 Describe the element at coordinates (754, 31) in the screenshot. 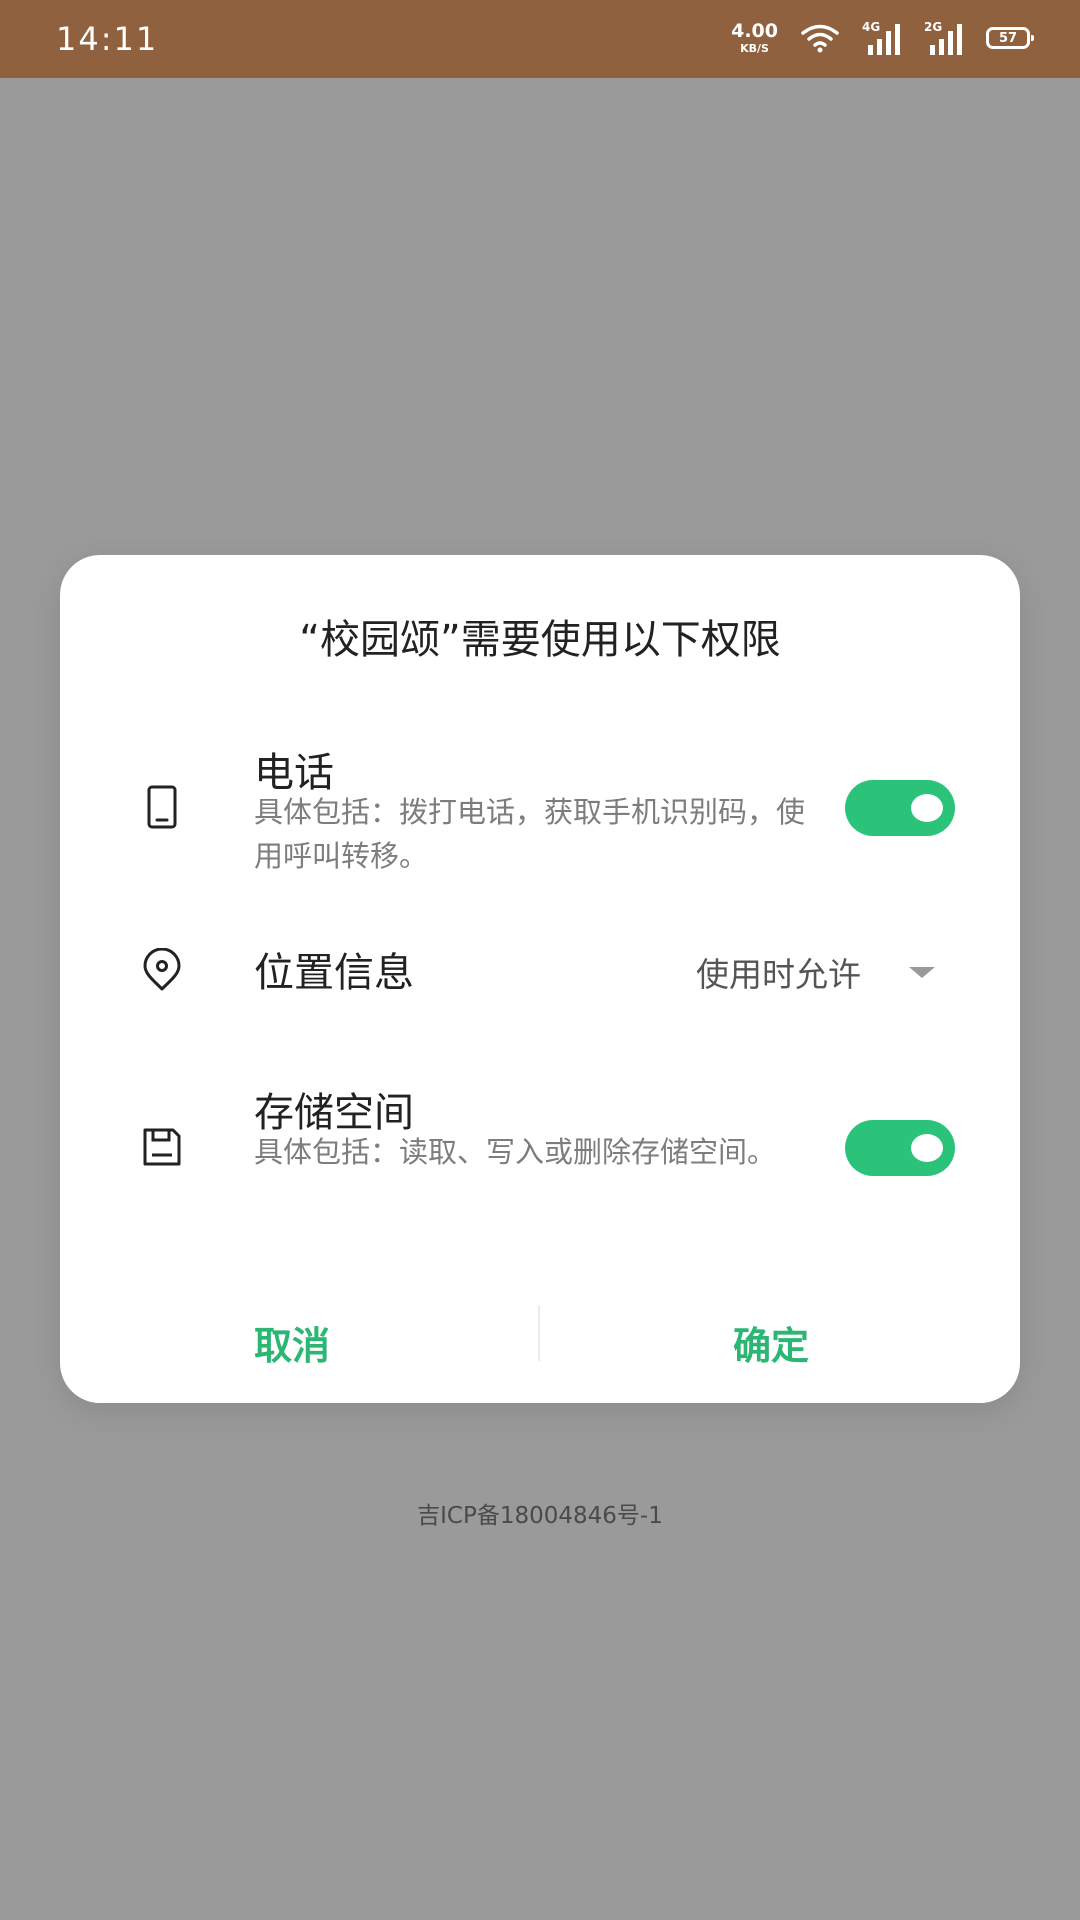

I see `network-speed-value: 4.00` at that location.